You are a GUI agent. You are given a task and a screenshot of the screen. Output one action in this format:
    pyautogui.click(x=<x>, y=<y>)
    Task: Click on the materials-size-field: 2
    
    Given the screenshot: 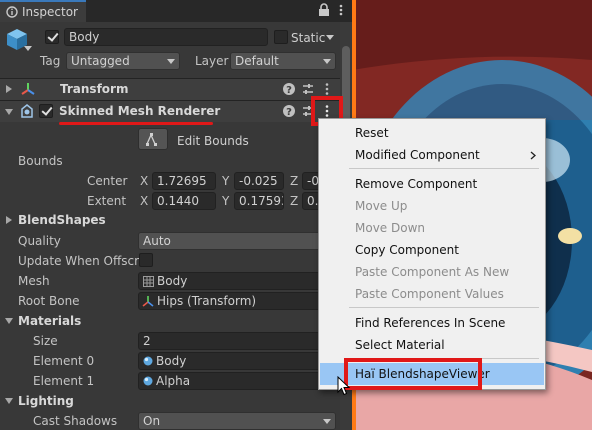 What is the action you would take?
    pyautogui.click(x=233, y=341)
    